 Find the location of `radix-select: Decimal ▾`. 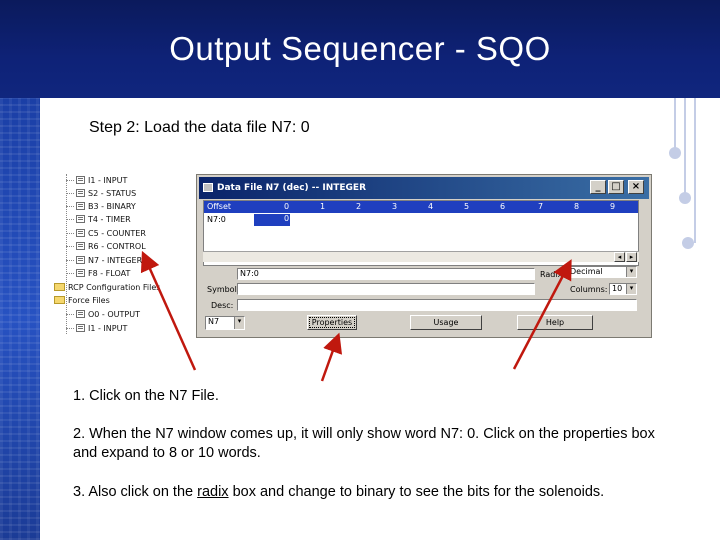

radix-select: Decimal ▾ is located at coordinates (602, 272).